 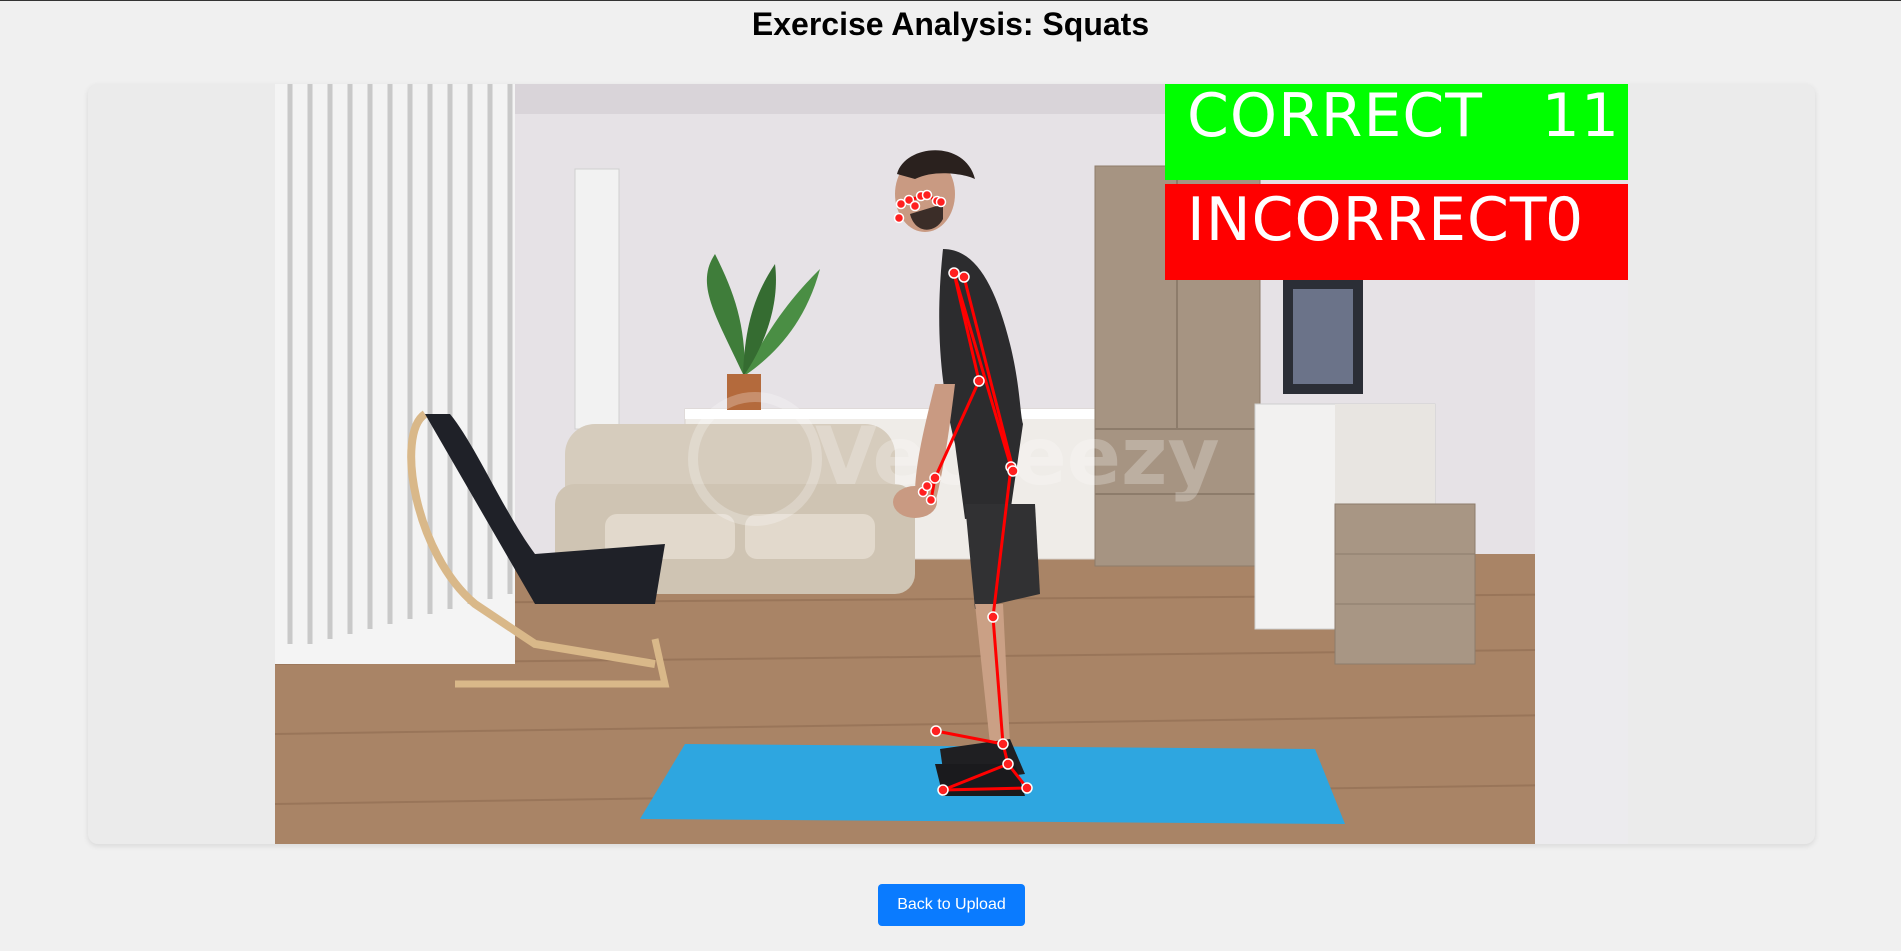 I want to click on incorrect-count: 0, so click(x=1565, y=220).